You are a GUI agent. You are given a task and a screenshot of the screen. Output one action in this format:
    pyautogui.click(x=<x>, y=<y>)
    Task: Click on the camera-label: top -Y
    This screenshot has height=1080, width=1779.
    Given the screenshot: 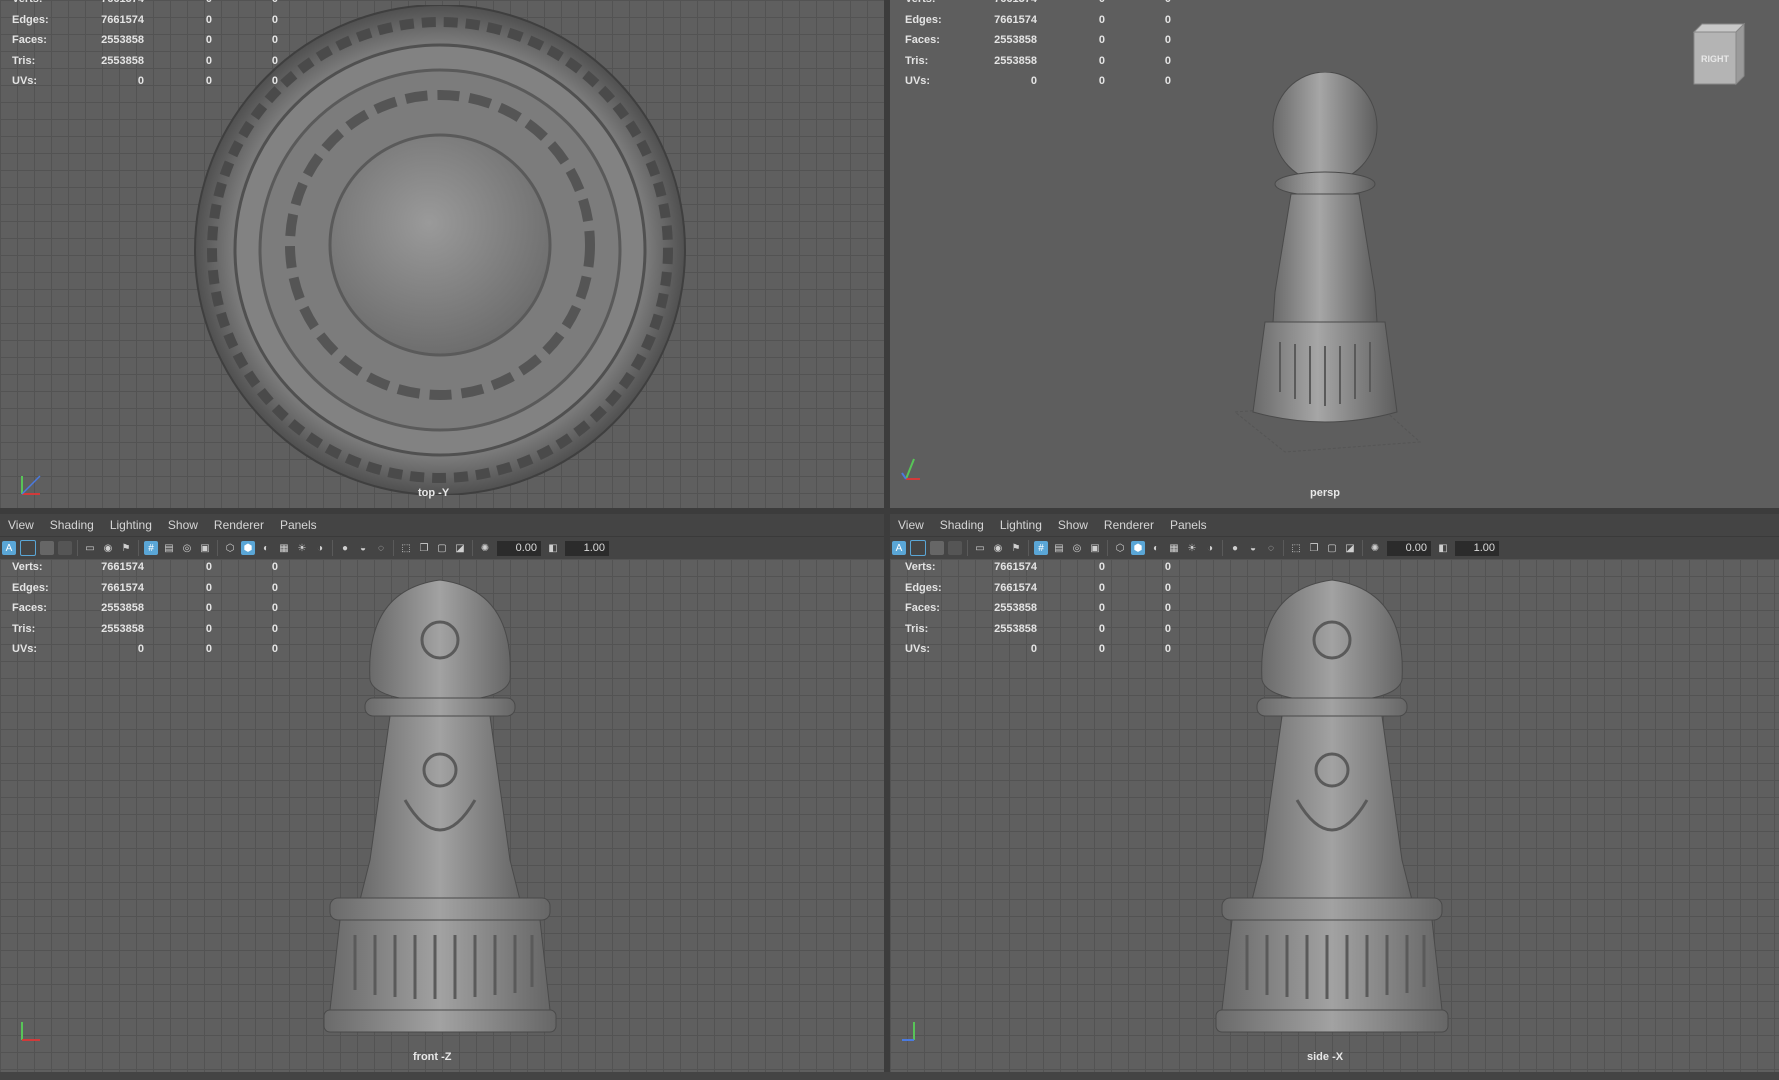 What is the action you would take?
    pyautogui.click(x=434, y=493)
    